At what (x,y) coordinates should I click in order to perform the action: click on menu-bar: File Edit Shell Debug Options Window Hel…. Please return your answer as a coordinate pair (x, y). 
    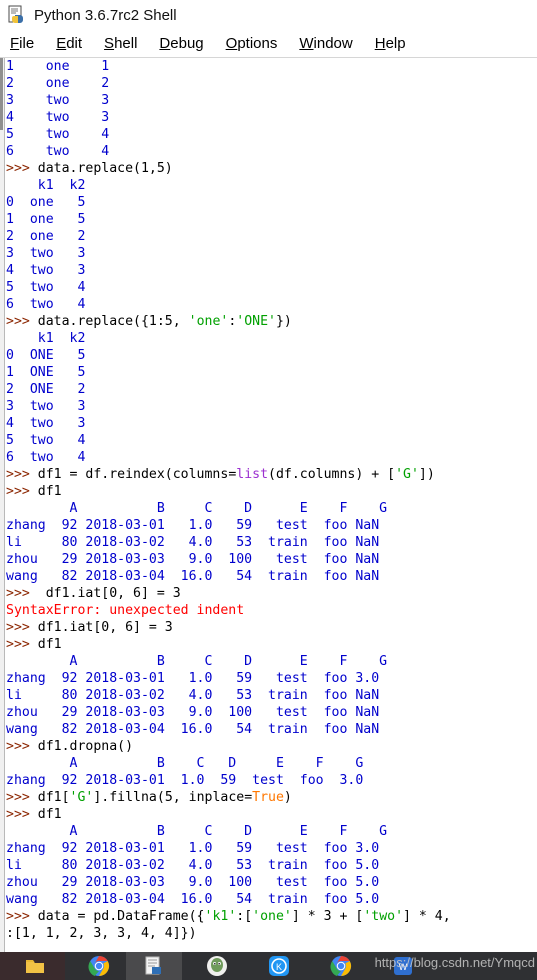
    Looking at the image, I should click on (268, 44).